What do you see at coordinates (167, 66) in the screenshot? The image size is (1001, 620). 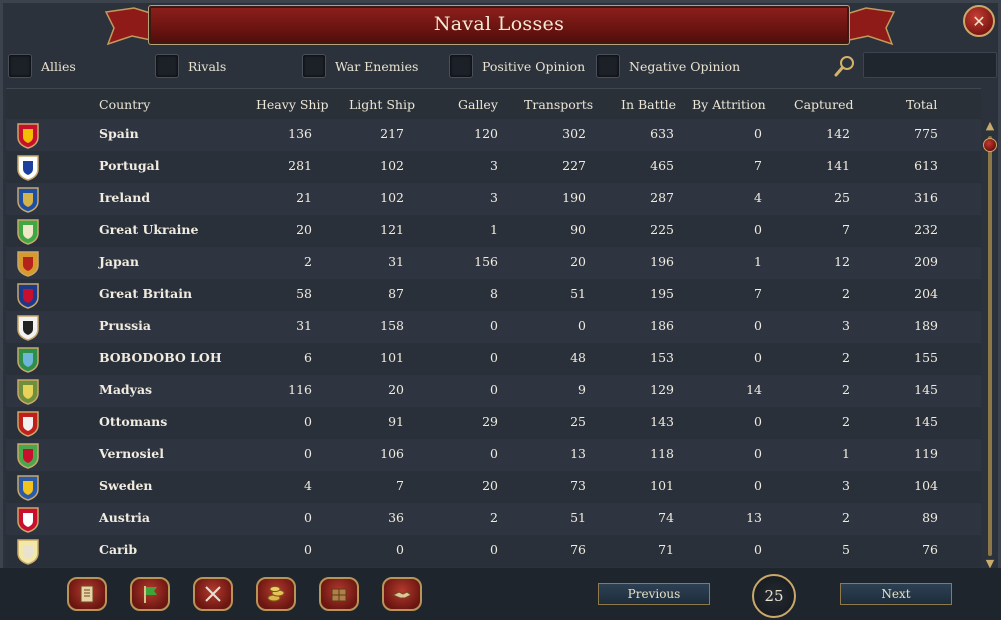 I see `rivals-checkbox` at bounding box center [167, 66].